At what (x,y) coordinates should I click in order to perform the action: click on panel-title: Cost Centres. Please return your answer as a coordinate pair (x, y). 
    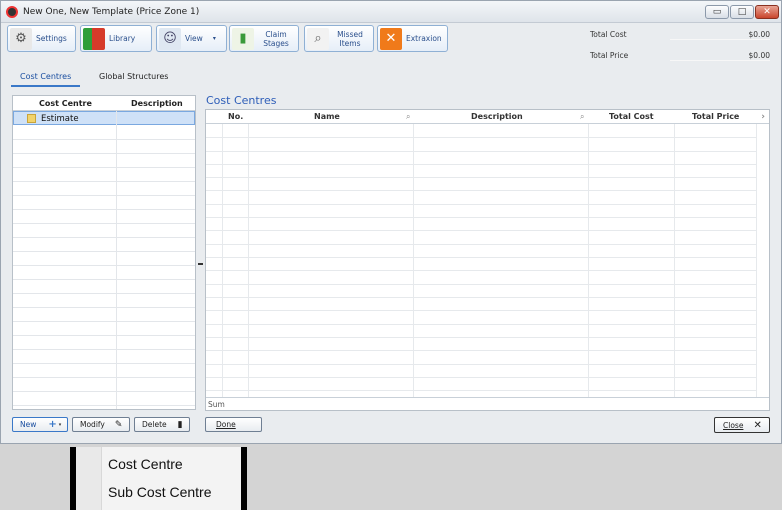
    Looking at the image, I should click on (241, 100).